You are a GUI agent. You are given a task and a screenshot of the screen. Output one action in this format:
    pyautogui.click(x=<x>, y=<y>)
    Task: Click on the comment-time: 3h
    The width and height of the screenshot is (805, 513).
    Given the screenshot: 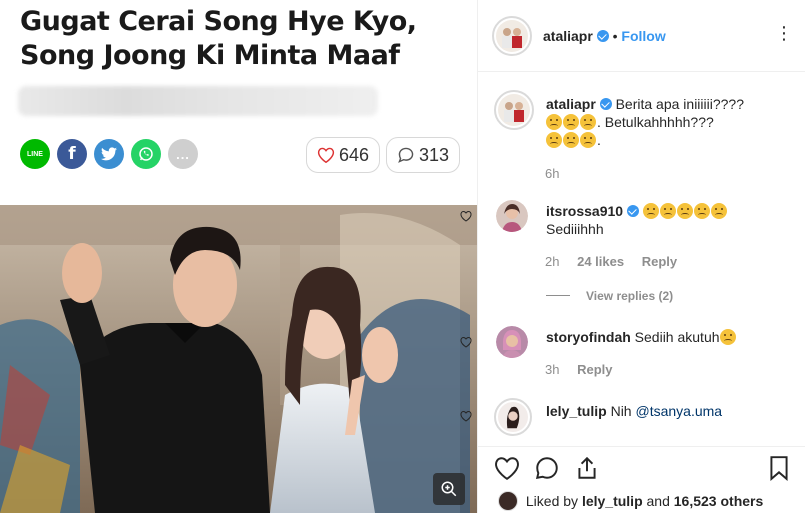 What is the action you would take?
    pyautogui.click(x=552, y=369)
    